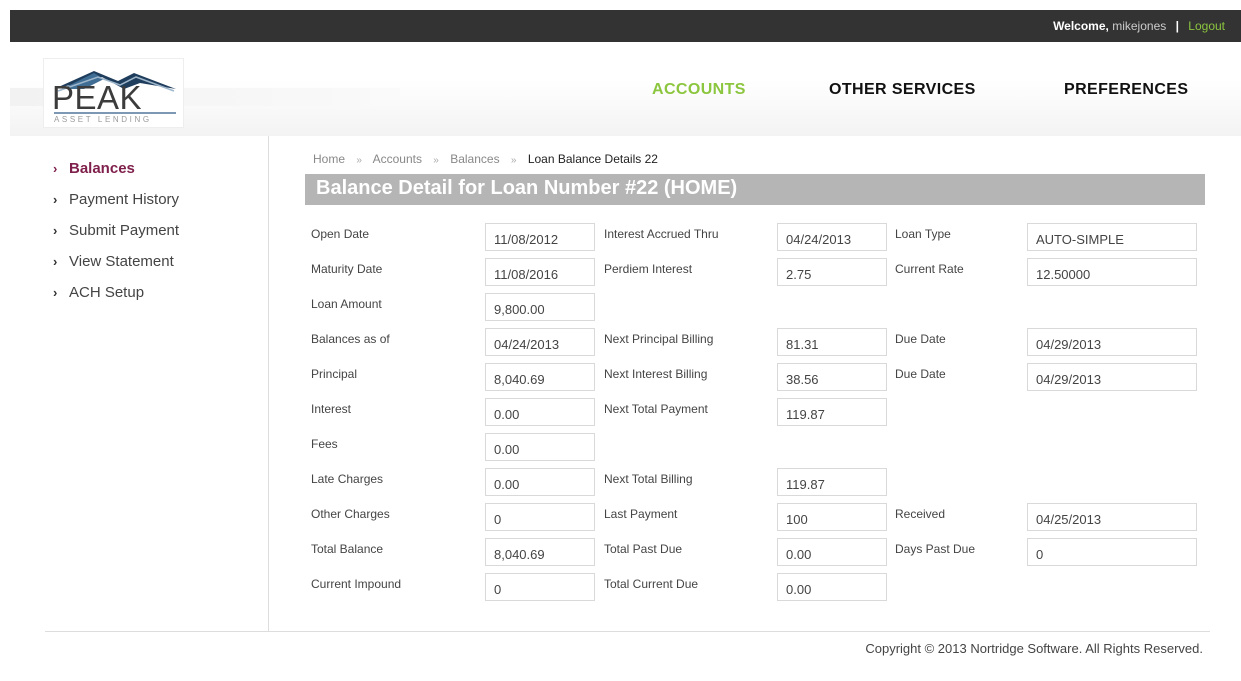 The width and height of the screenshot is (1241, 681). I want to click on label-maturity-date: Maturity Date, so click(347, 269).